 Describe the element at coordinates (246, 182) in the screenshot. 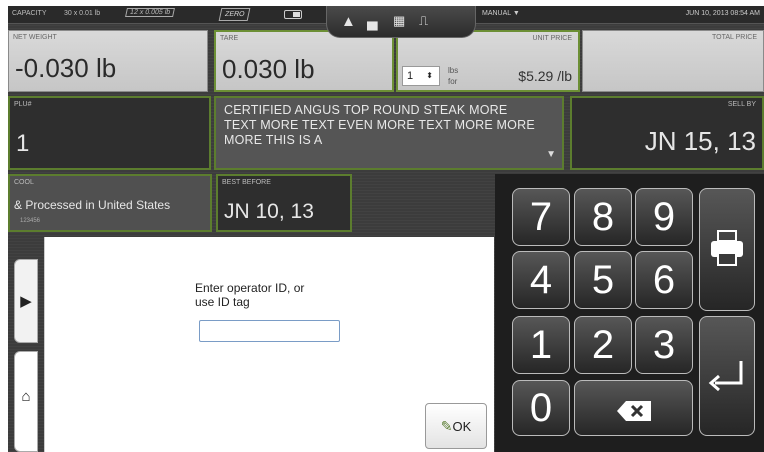

I see `best-before-label: BEST BEFORE` at that location.